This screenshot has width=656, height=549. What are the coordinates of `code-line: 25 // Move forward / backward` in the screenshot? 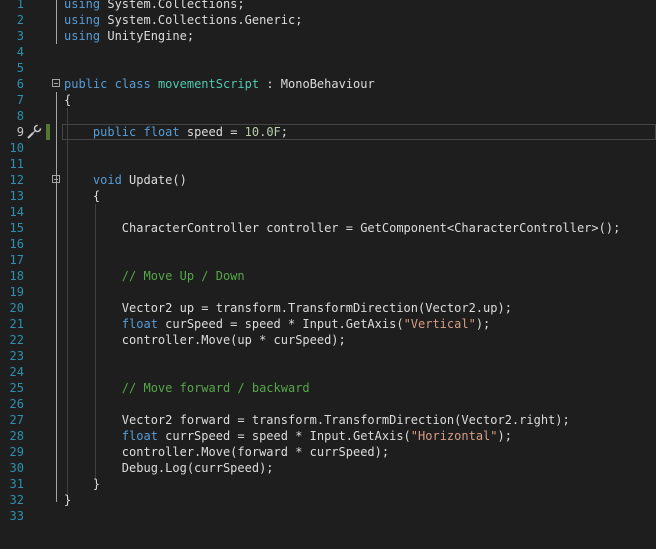 It's located at (328, 388).